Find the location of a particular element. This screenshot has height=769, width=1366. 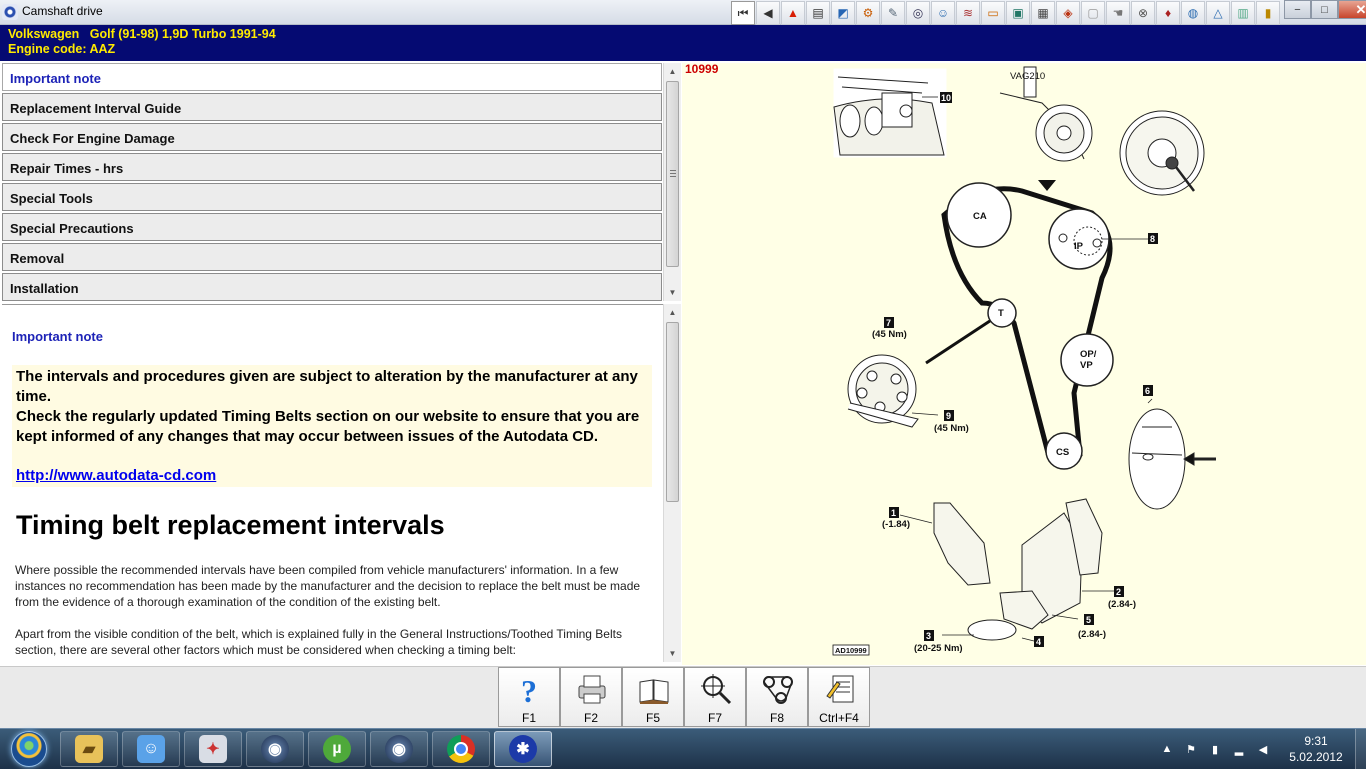

callout-7-value: (45 Nm) is located at coordinates (889, 334).